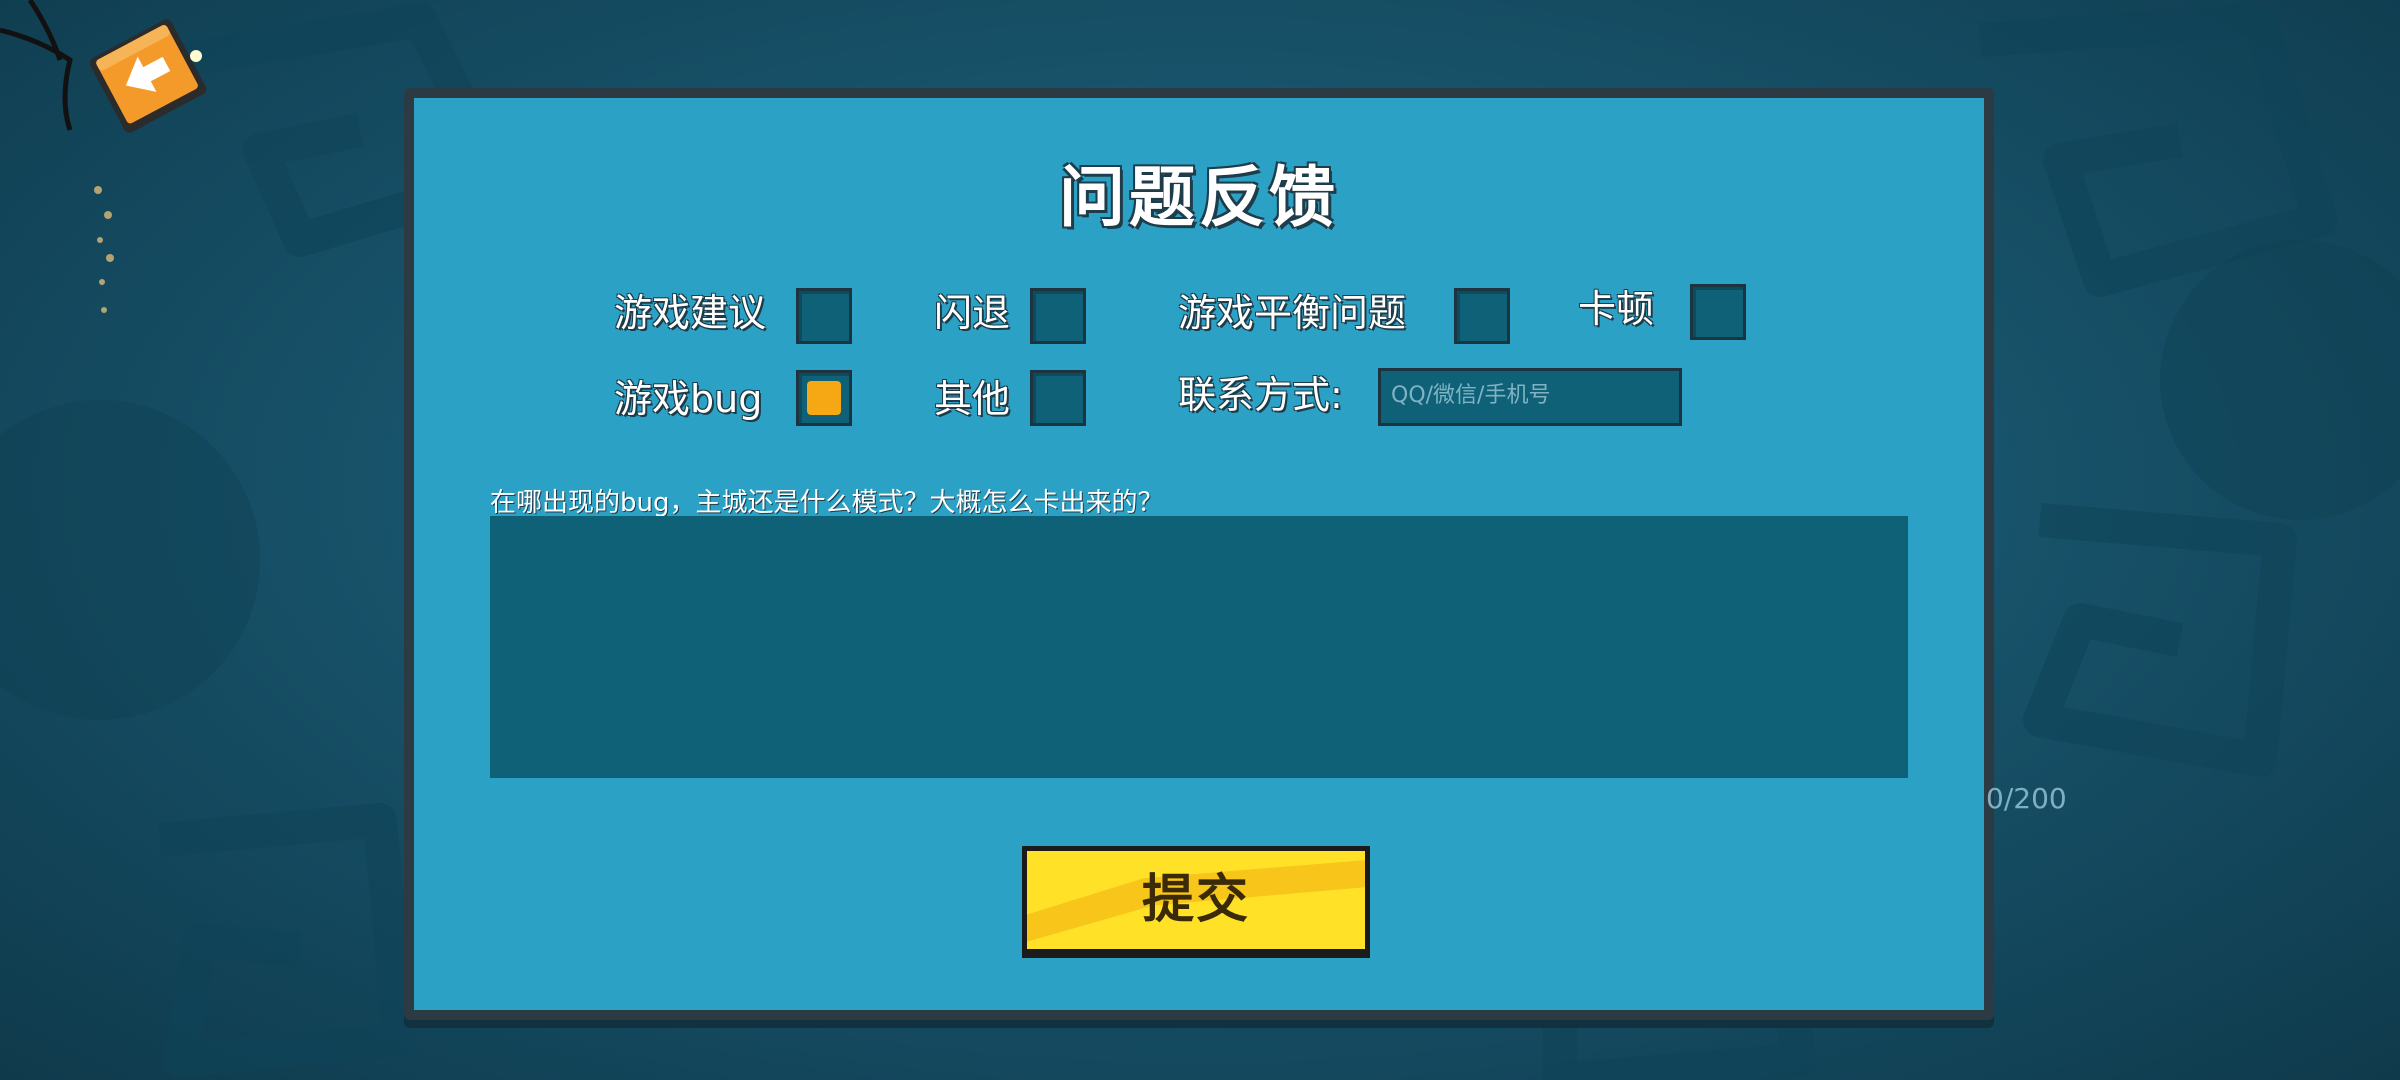 This screenshot has width=2400, height=1080. I want to click on option-label-other: 其他, so click(972, 399).